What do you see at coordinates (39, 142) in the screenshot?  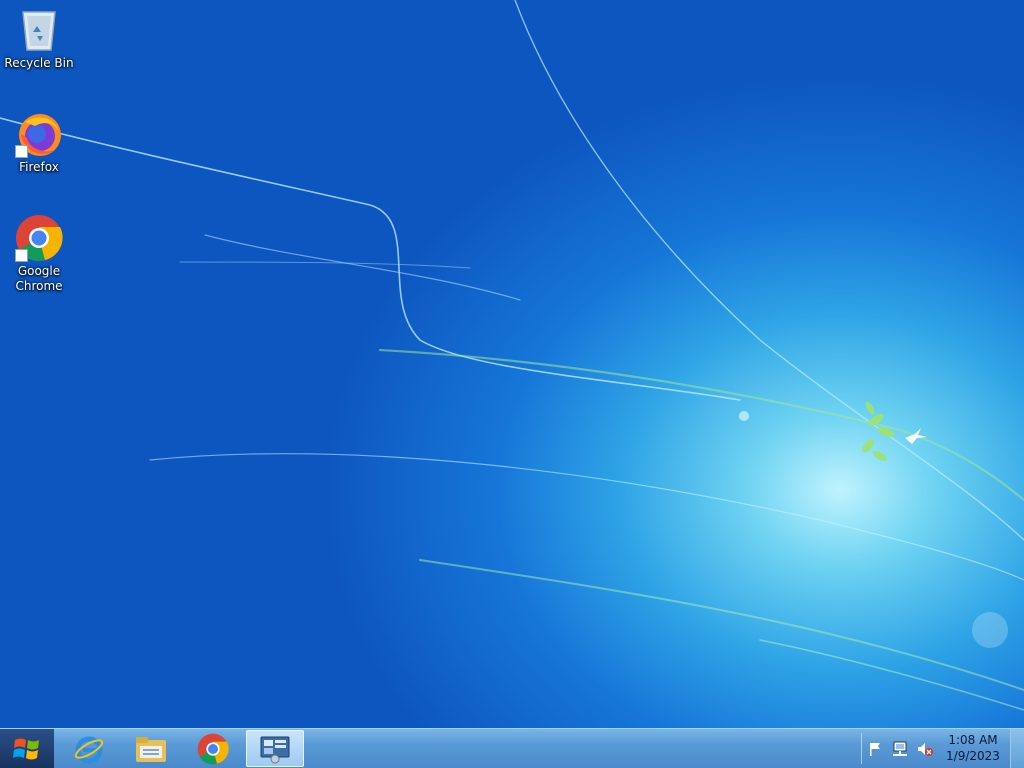 I see `desktop-icon-firefox: Firefox` at bounding box center [39, 142].